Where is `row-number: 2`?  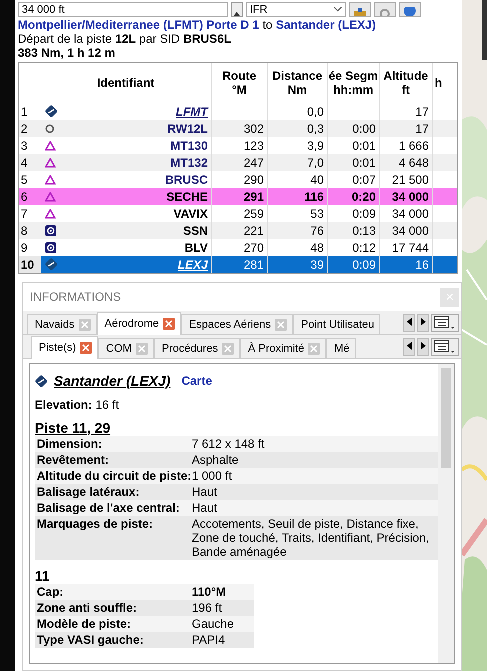 row-number: 2 is located at coordinates (24, 128).